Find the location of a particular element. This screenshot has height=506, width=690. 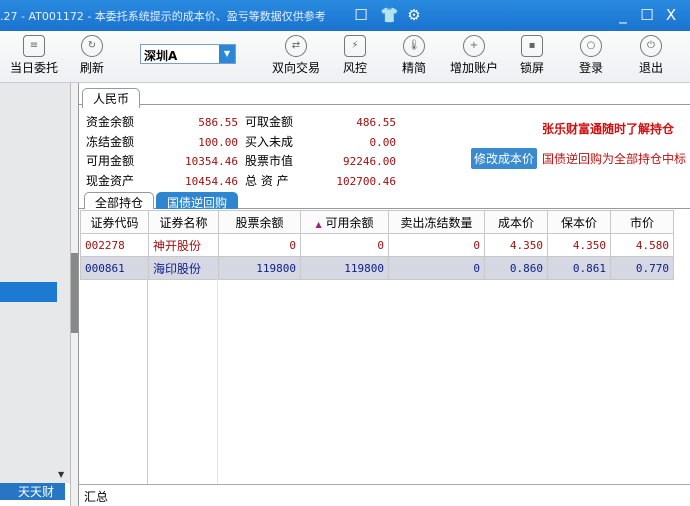

today-orders-button: ≡ 当日委托 is located at coordinates (34, 55).